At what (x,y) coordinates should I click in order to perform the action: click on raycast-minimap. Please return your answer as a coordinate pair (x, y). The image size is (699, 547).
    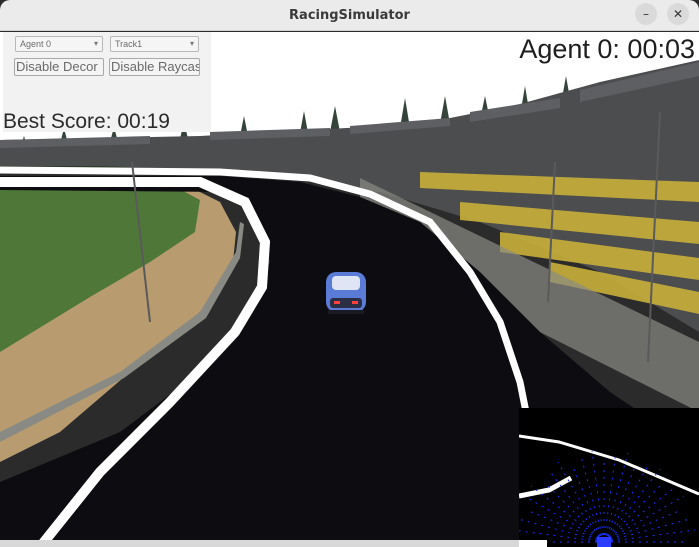
    Looking at the image, I should click on (609, 477).